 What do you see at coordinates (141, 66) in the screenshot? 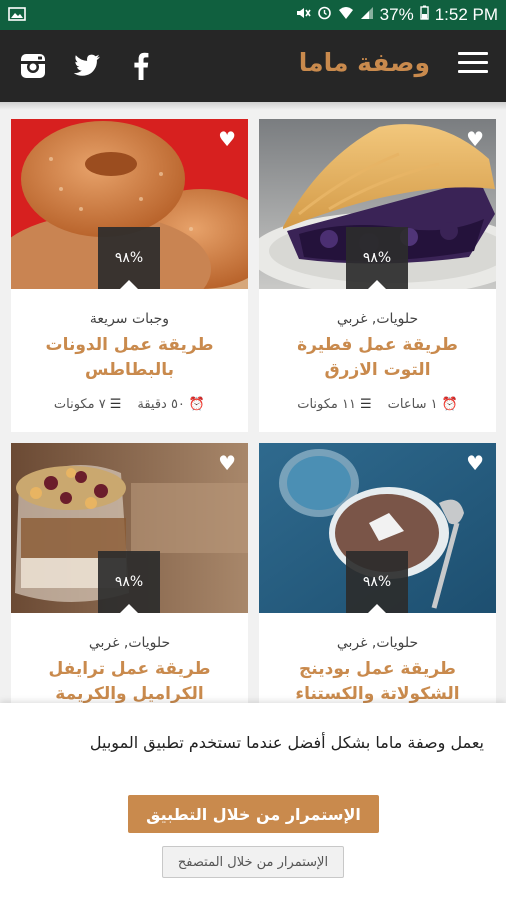
I see `facebook-icon` at bounding box center [141, 66].